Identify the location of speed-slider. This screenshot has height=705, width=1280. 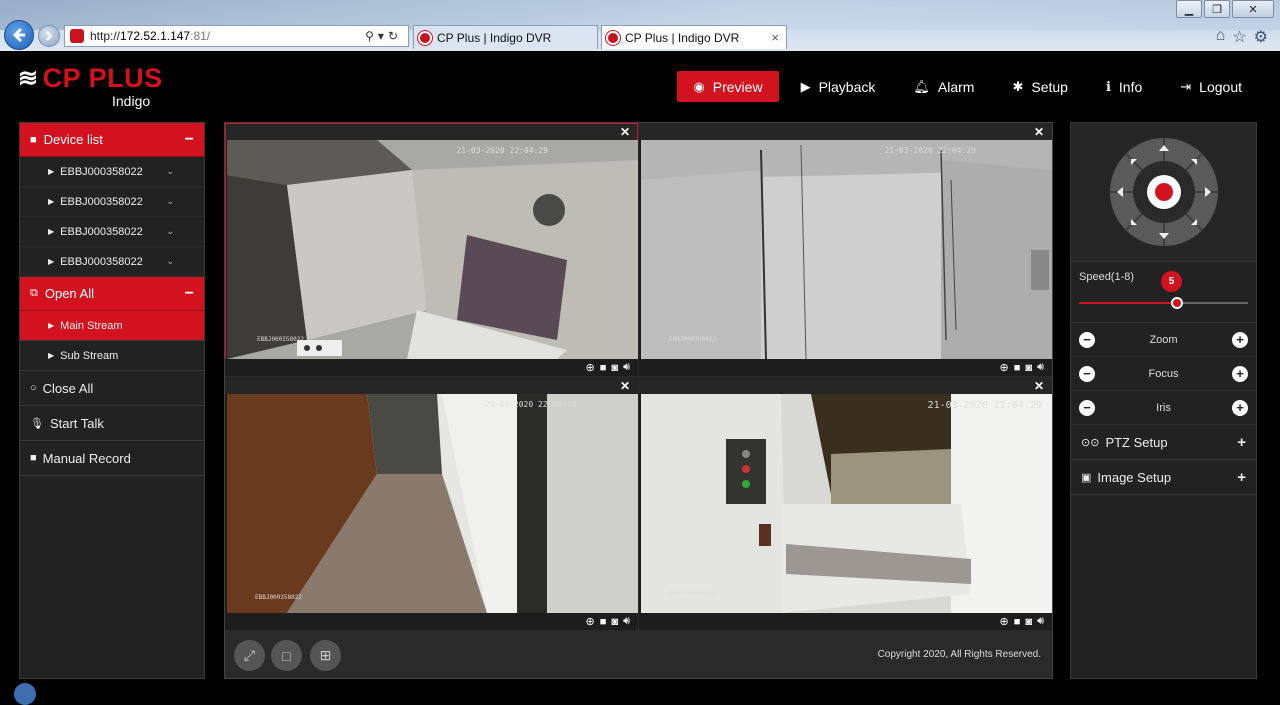
(1163, 303).